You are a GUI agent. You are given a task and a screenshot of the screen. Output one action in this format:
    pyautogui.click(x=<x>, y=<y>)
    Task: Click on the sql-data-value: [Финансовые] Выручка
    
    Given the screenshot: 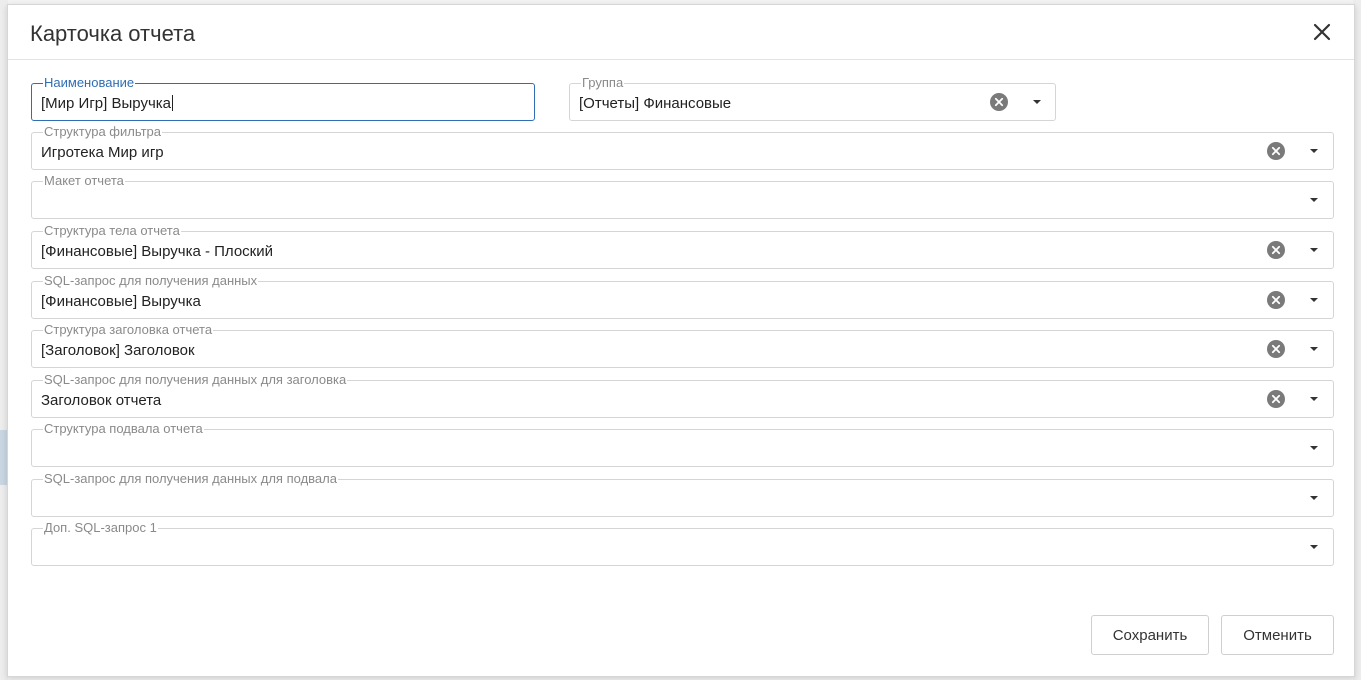 What is the action you would take?
    pyautogui.click(x=121, y=301)
    